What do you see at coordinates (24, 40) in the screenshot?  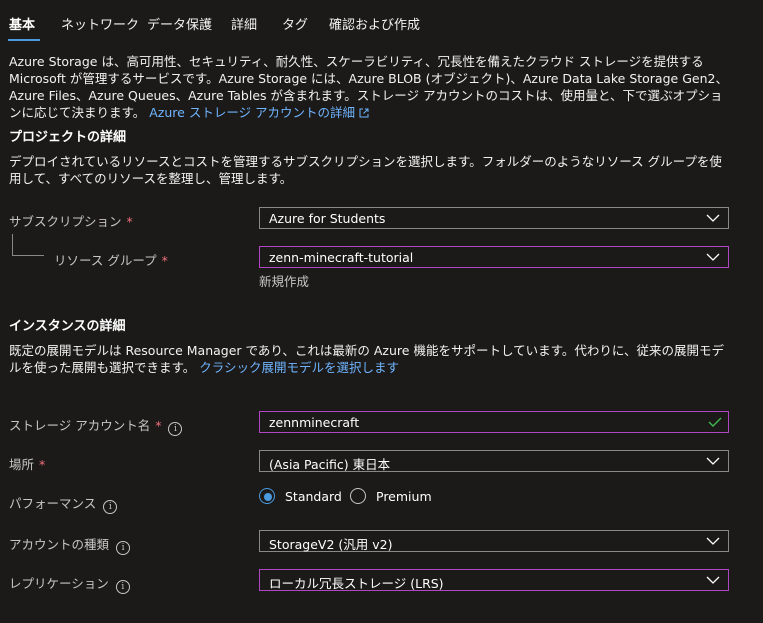 I see `active-tab-indicator` at bounding box center [24, 40].